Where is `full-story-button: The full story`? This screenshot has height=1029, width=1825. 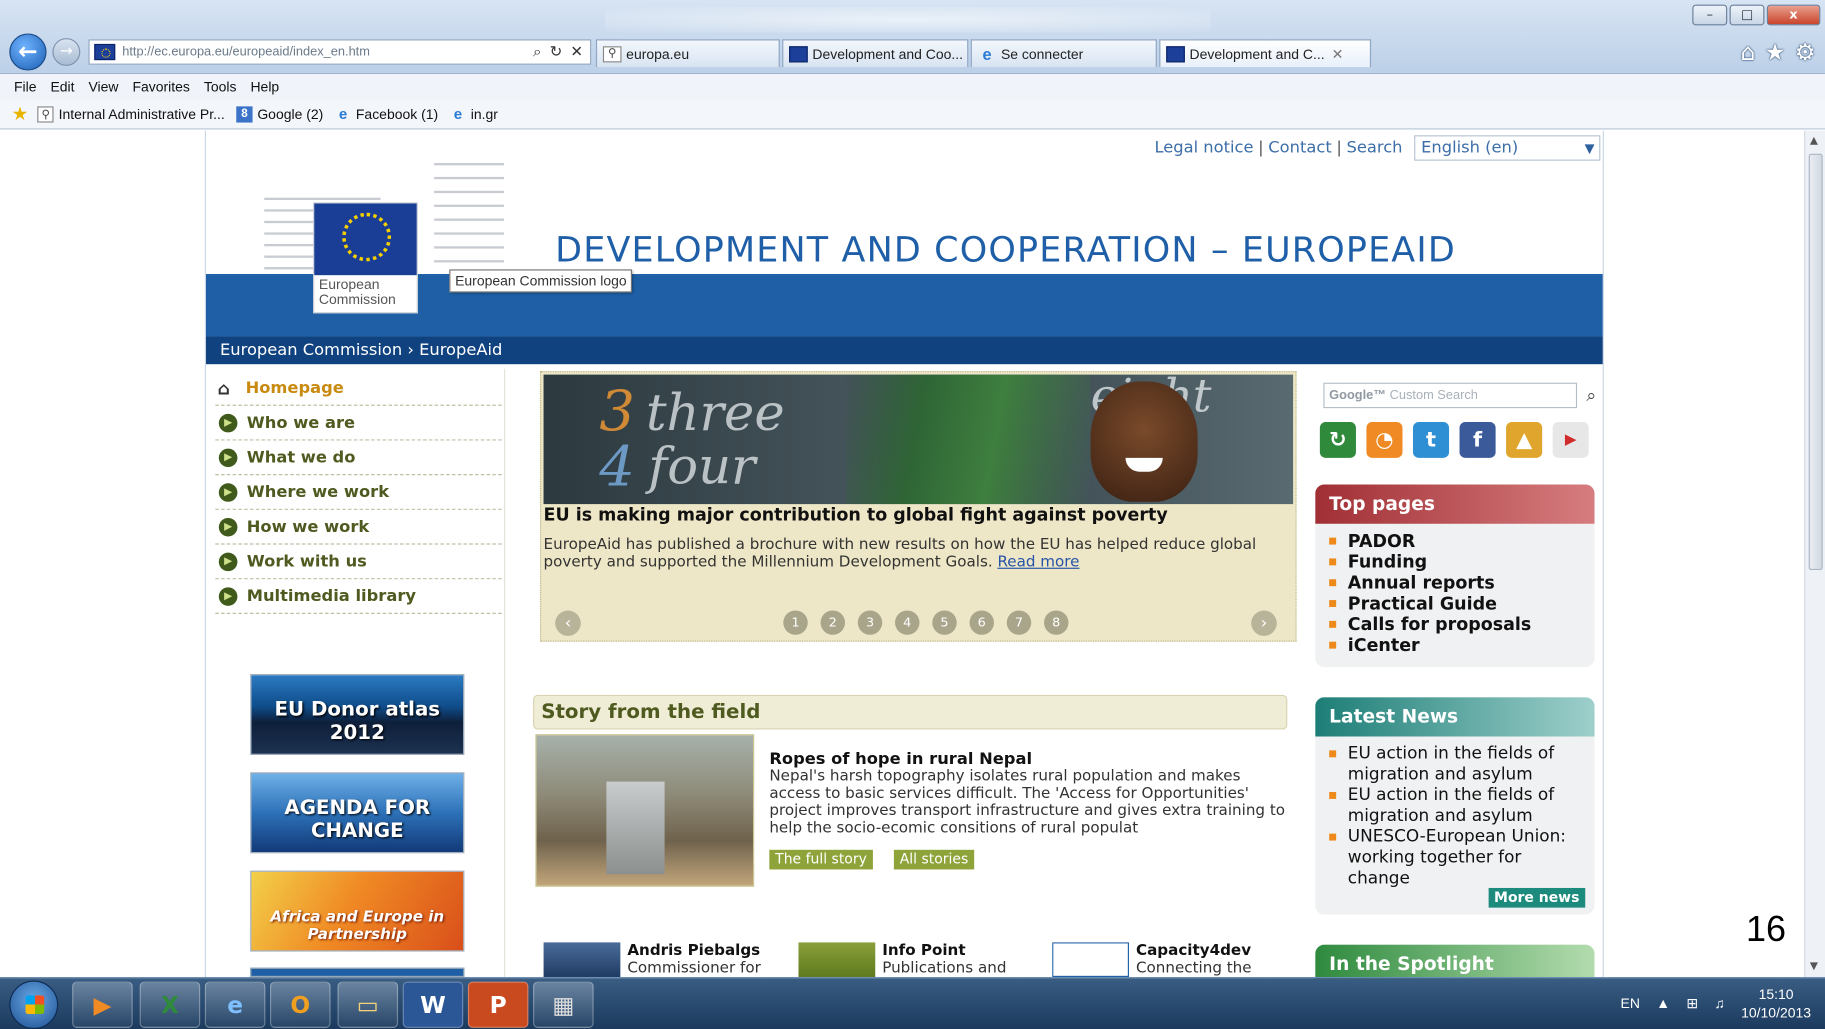 full-story-button: The full story is located at coordinates (821, 859).